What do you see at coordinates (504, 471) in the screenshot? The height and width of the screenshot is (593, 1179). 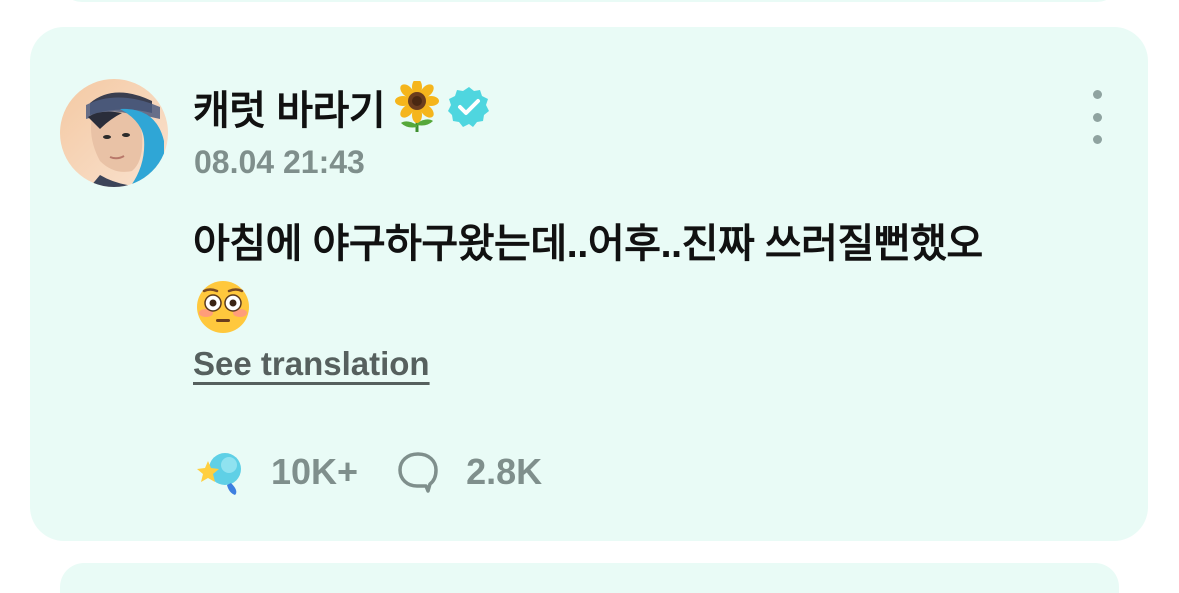 I see `comment-count: 2.8K` at bounding box center [504, 471].